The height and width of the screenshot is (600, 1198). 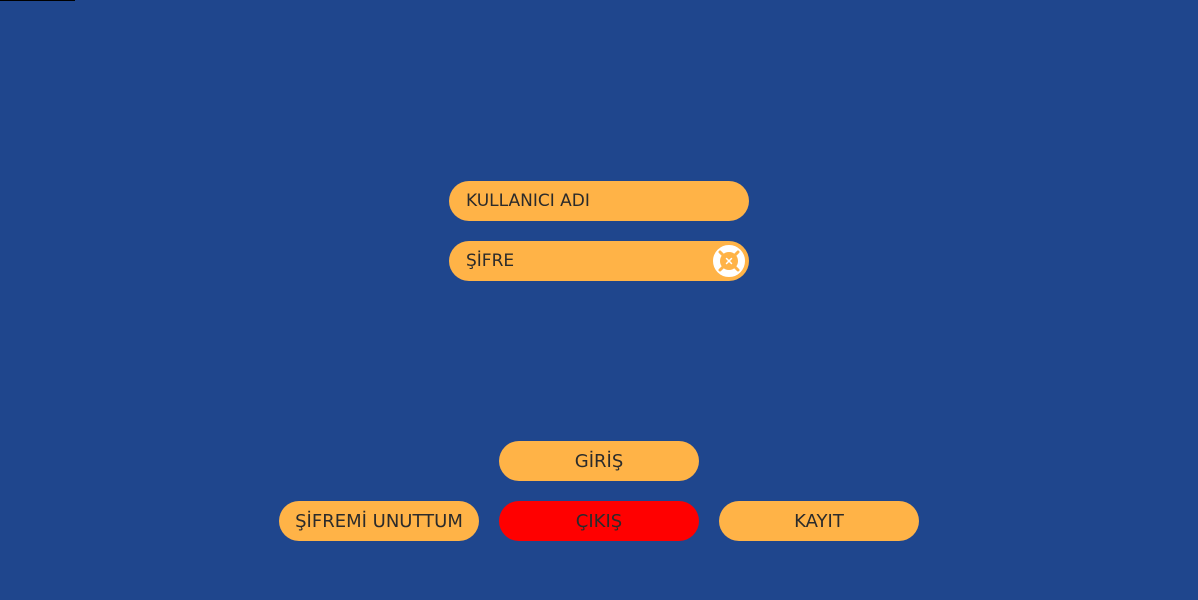 What do you see at coordinates (729, 261) in the screenshot?
I see `lifebuoy-icon` at bounding box center [729, 261].